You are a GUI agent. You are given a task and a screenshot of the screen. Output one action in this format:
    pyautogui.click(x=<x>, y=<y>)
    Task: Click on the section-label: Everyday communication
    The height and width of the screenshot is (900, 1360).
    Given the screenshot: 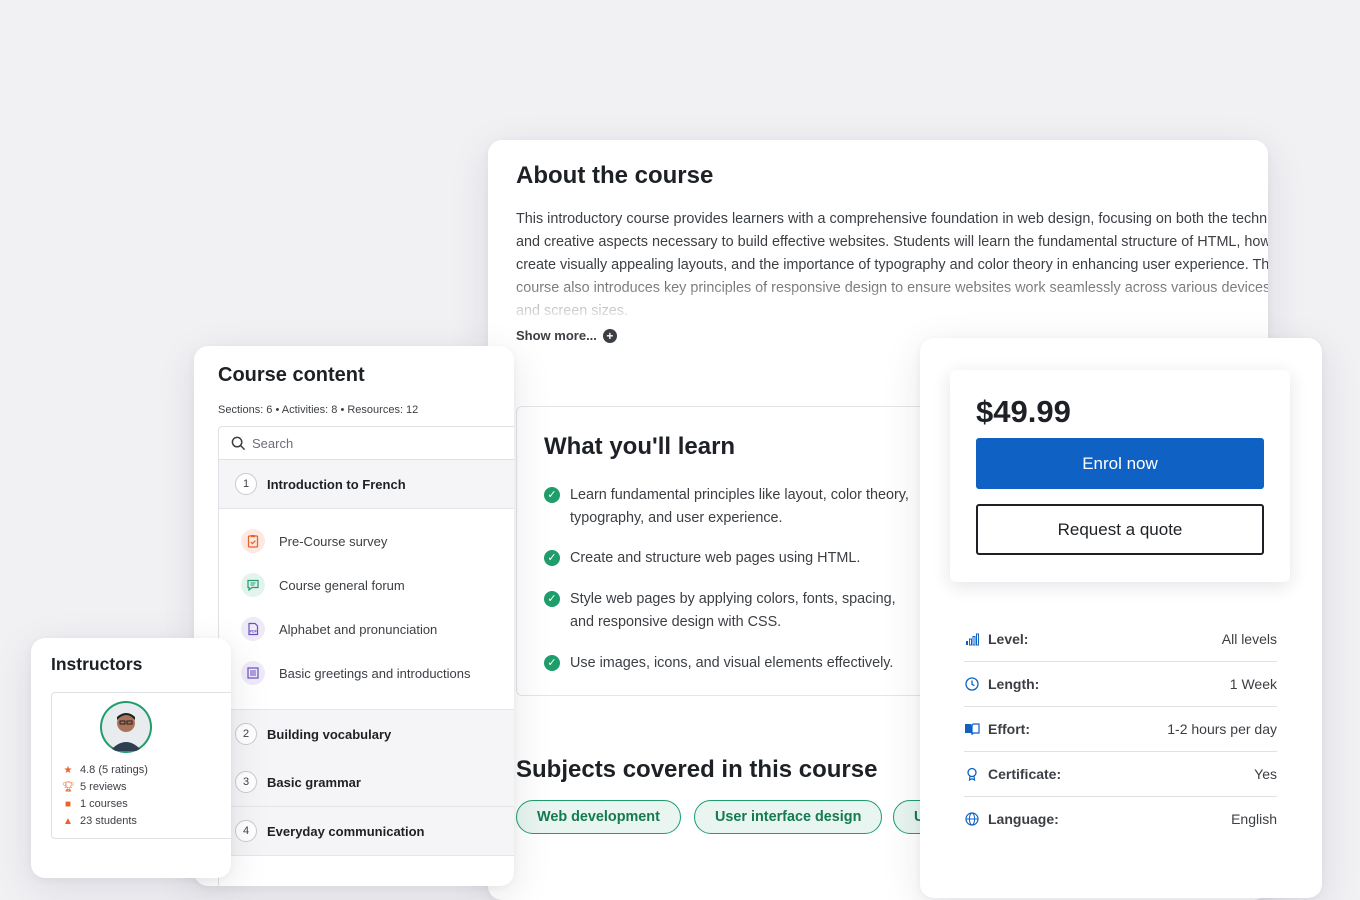 What is the action you would take?
    pyautogui.click(x=346, y=831)
    